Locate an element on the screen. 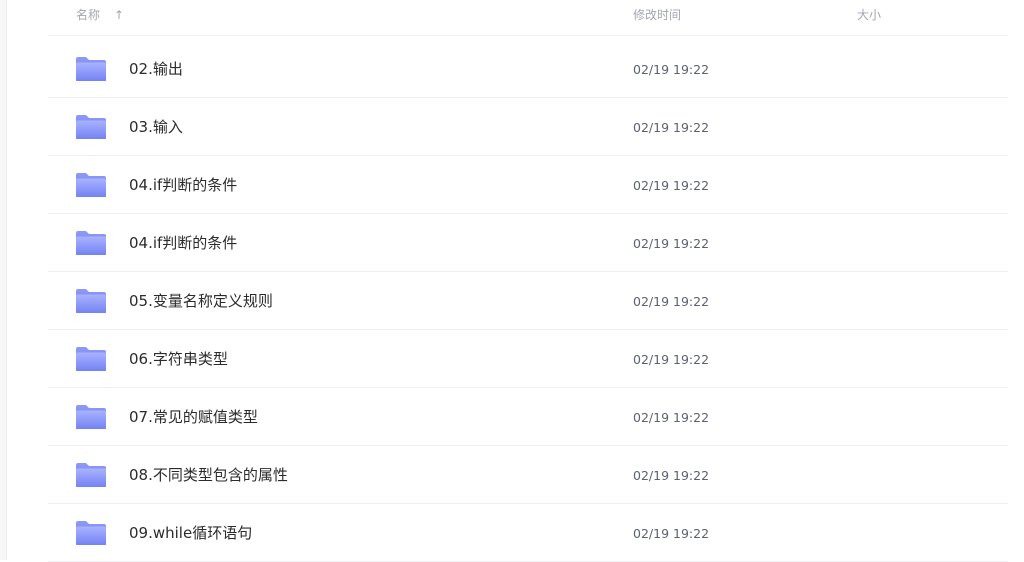  header-divider is located at coordinates (528, 35).